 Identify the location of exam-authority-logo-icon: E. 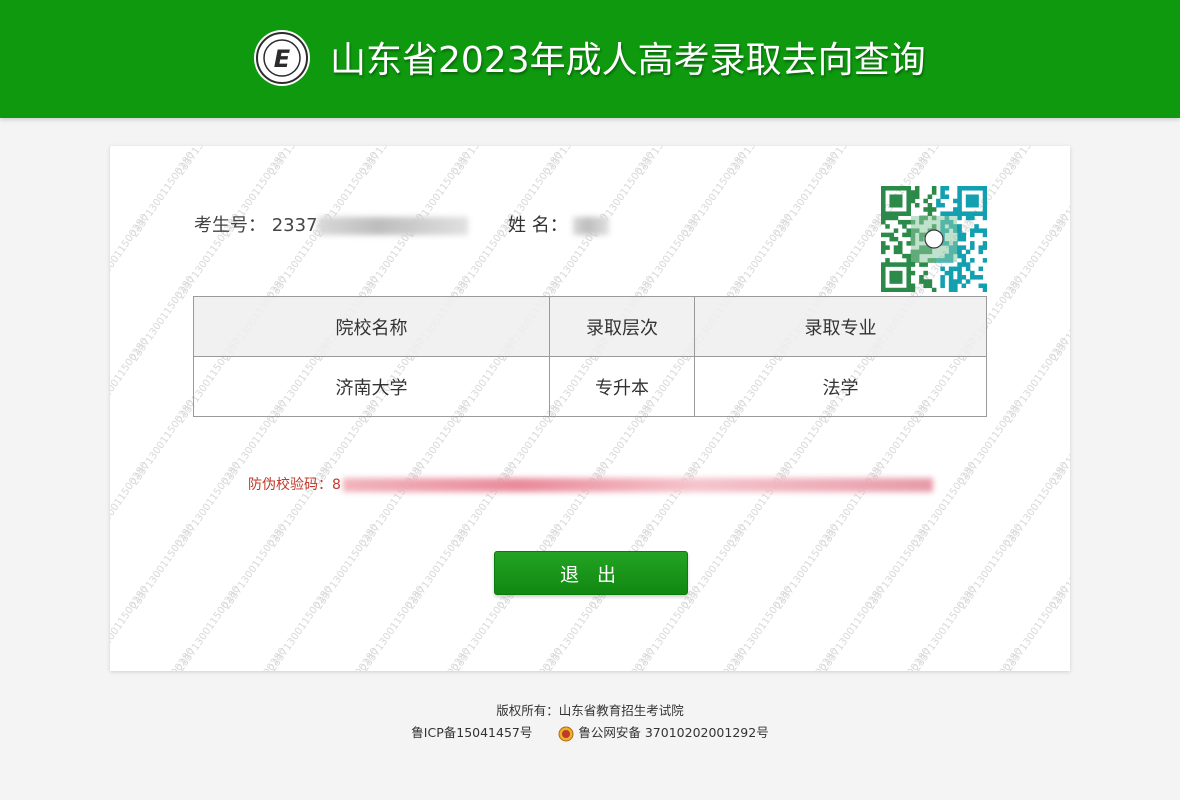
(282, 58).